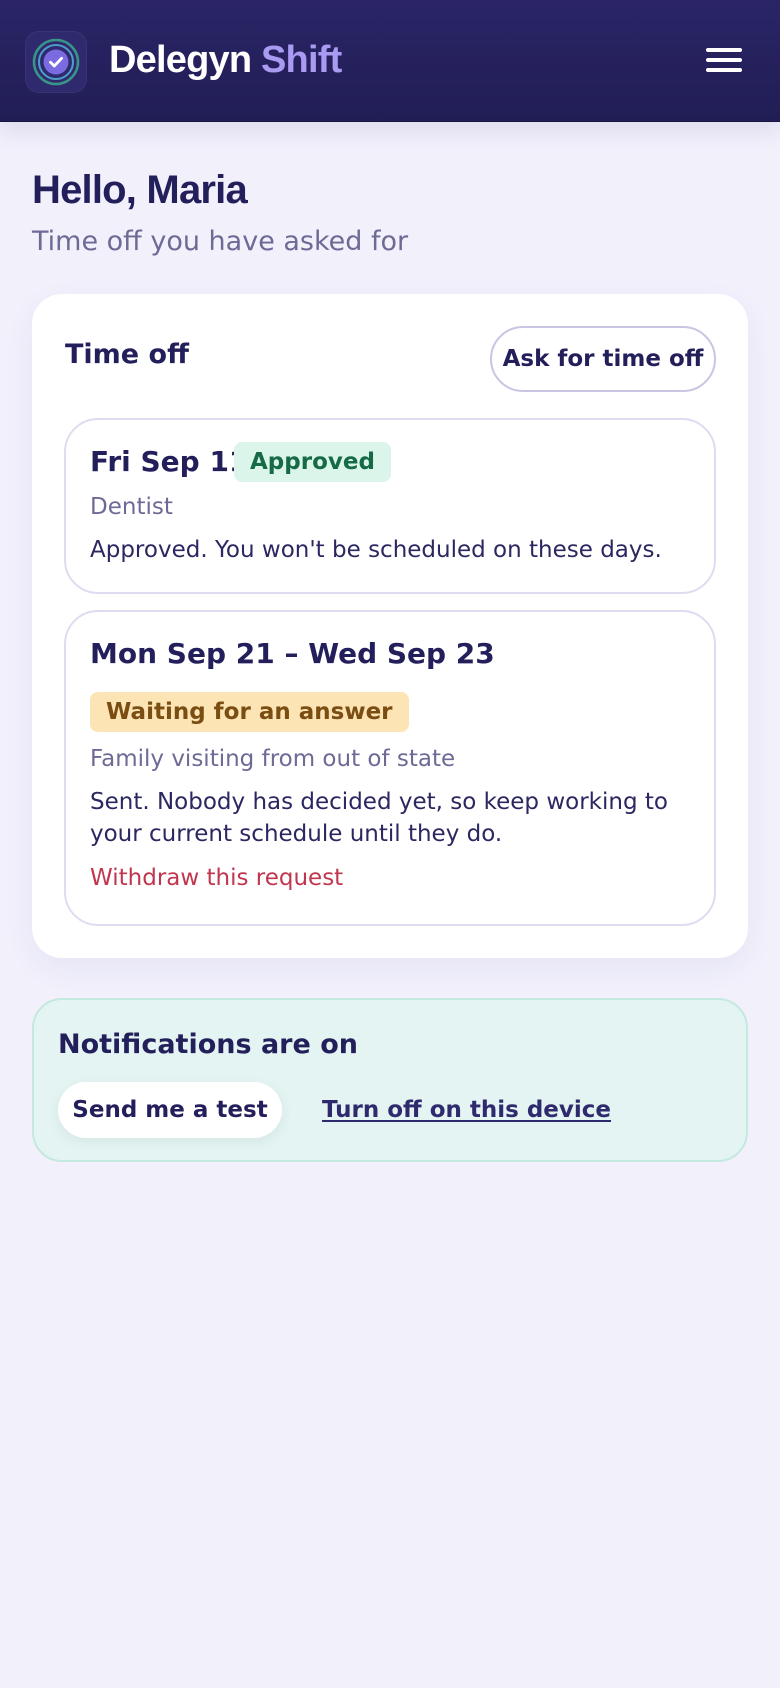 The image size is (780, 1688). What do you see at coordinates (390, 61) in the screenshot?
I see `top-bar: Delegyn Shift` at bounding box center [390, 61].